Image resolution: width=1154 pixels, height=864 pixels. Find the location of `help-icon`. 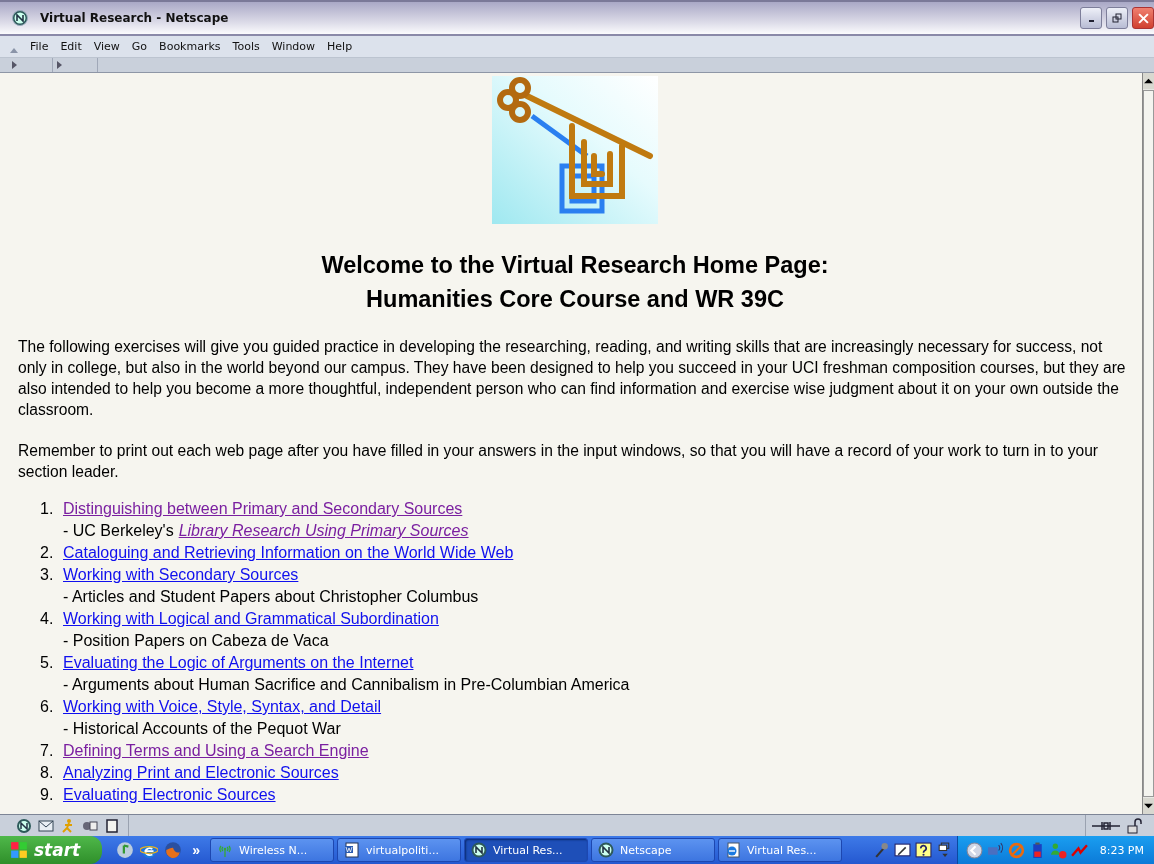

help-icon is located at coordinates (923, 850).